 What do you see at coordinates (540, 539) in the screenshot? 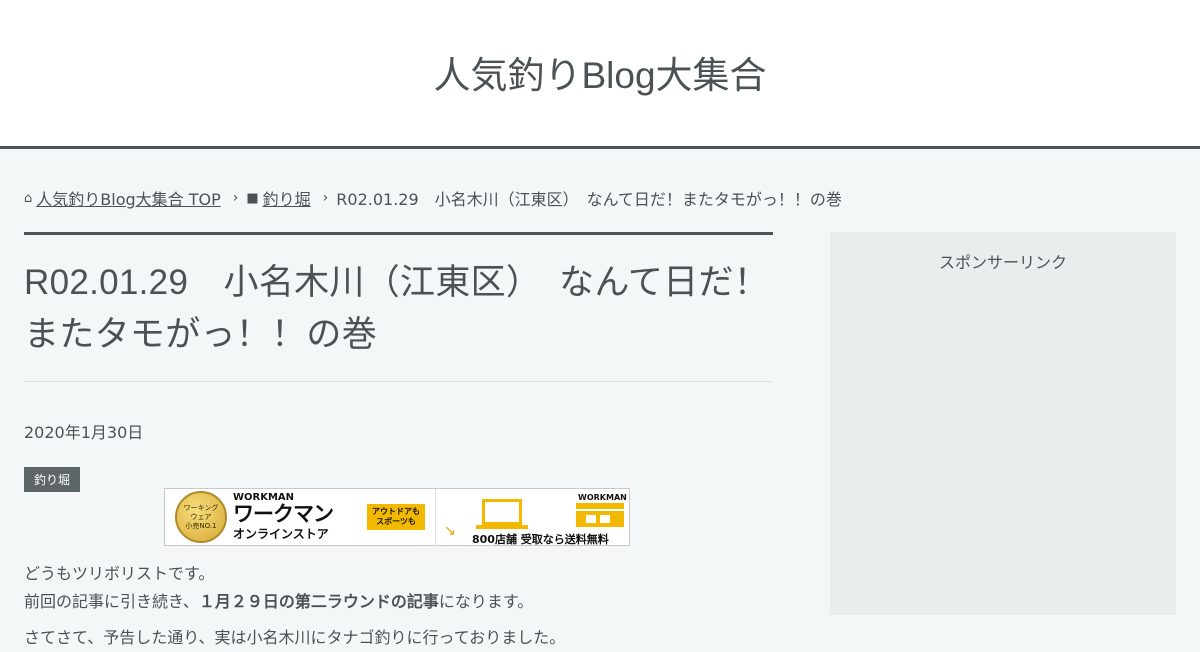
I see `banner-right-caption: 800店舗 受取なら送料無料` at bounding box center [540, 539].